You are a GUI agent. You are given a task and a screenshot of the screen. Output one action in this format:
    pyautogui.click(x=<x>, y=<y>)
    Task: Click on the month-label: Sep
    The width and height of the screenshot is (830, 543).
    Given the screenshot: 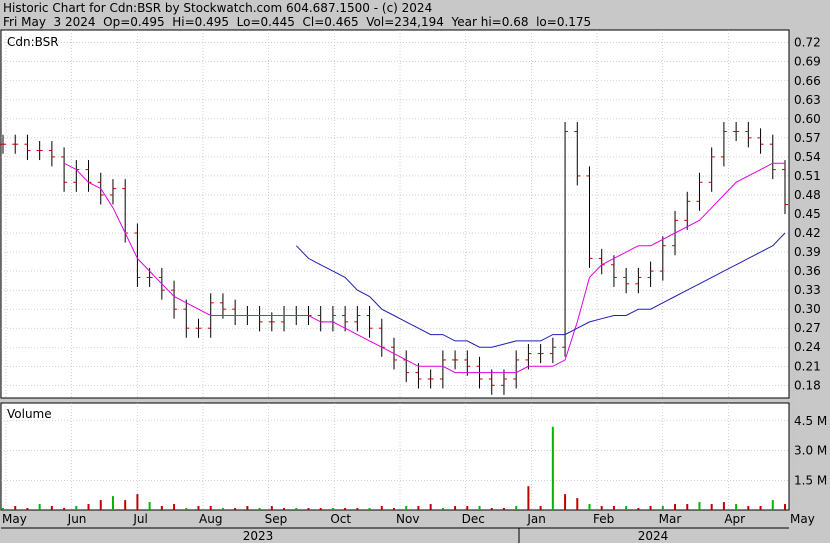 What is the action you would take?
    pyautogui.click(x=276, y=519)
    